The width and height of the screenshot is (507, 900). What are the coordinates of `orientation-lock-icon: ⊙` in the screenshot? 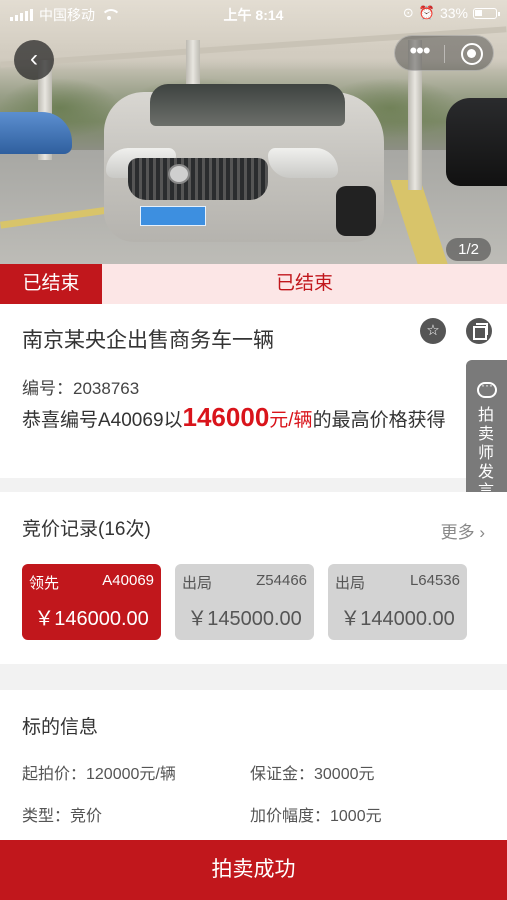 It's located at (408, 12).